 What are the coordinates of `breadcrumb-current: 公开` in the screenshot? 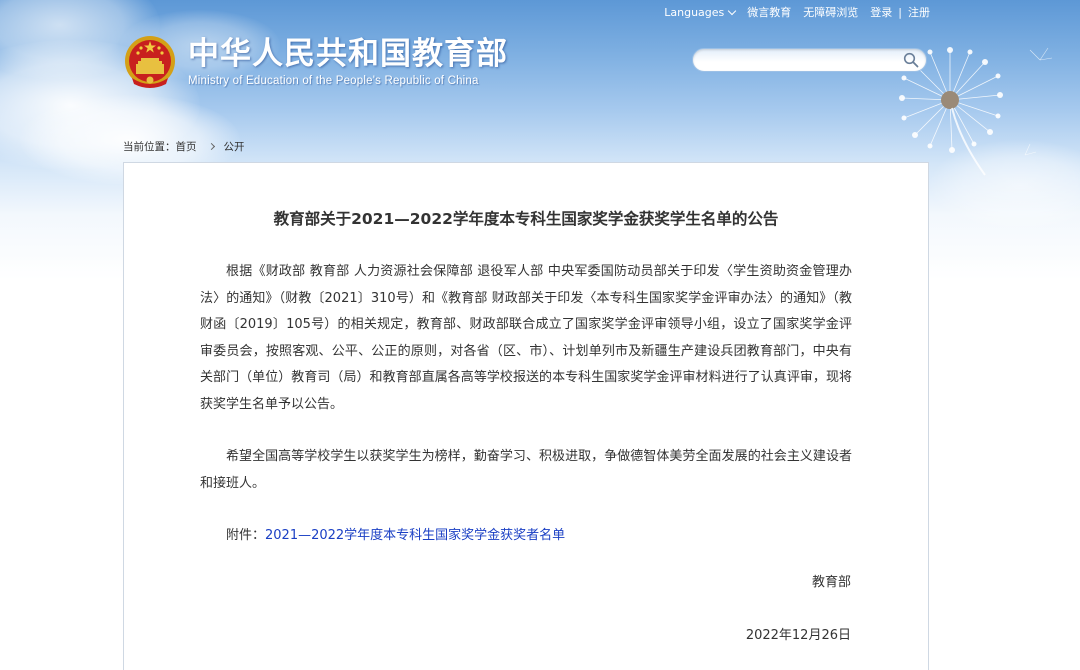 It's located at (234, 146).